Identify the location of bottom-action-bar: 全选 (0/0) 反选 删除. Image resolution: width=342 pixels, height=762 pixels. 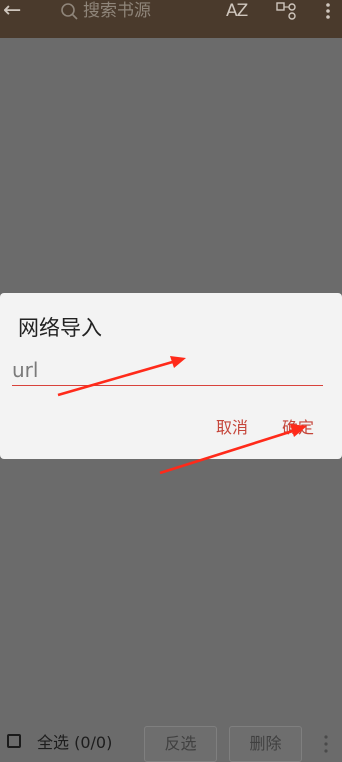
(171, 742).